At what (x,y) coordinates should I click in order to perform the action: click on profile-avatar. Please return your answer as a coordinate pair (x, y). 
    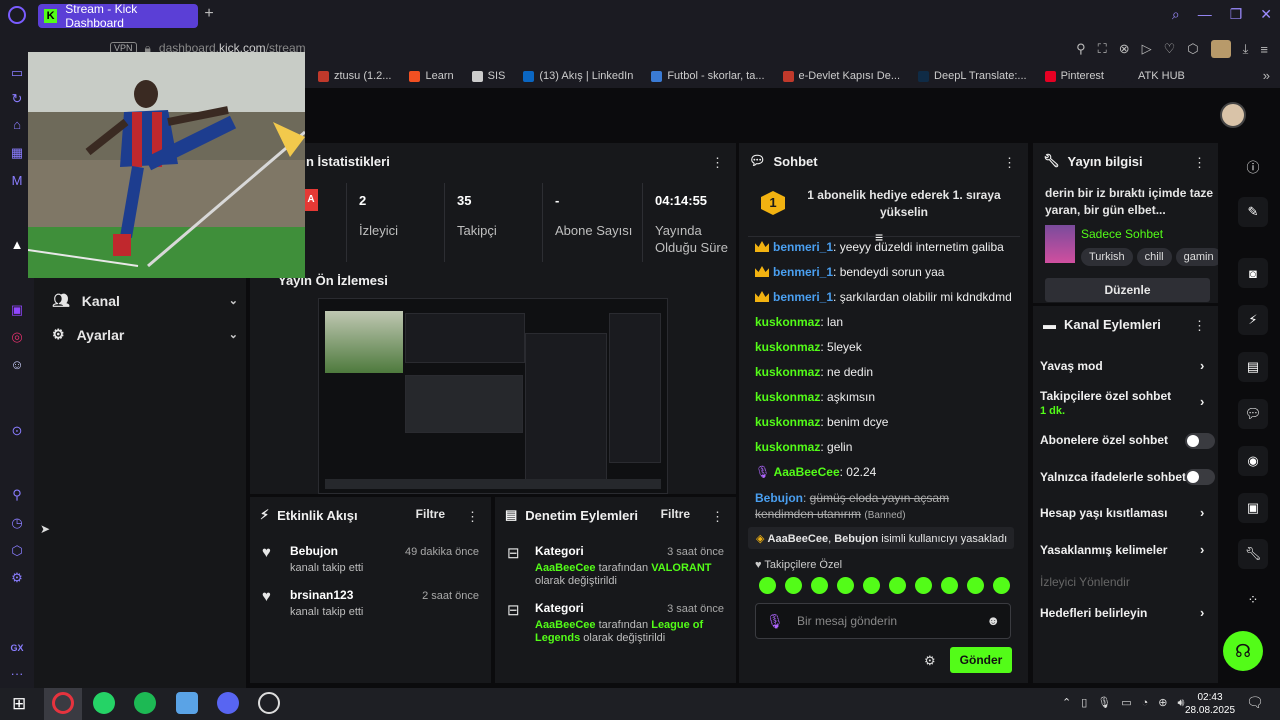
    Looking at the image, I should click on (1220, 49).